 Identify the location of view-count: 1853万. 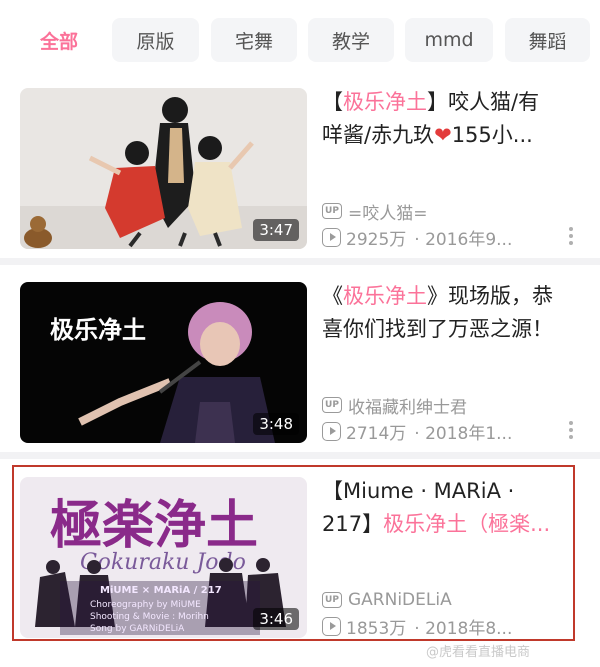
(376, 628).